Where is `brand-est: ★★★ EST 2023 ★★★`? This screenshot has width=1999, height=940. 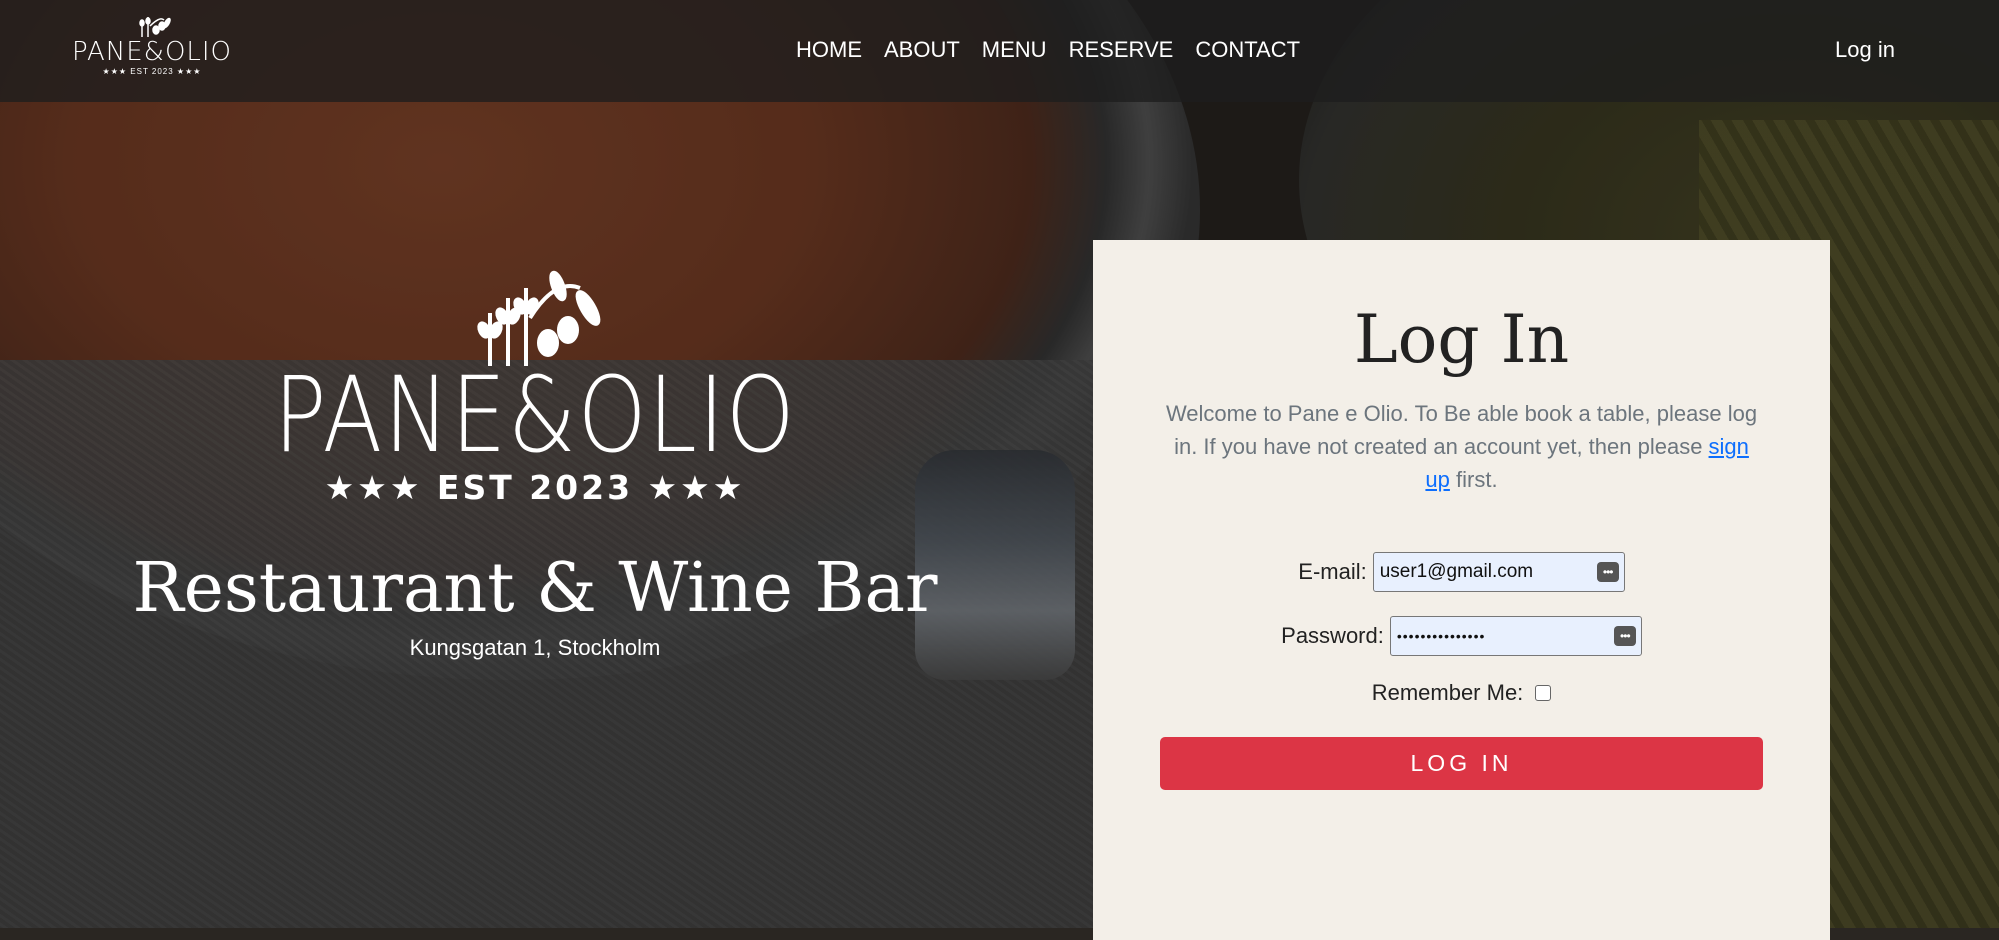
brand-est: ★★★ EST 2023 ★★★ is located at coordinates (152, 71).